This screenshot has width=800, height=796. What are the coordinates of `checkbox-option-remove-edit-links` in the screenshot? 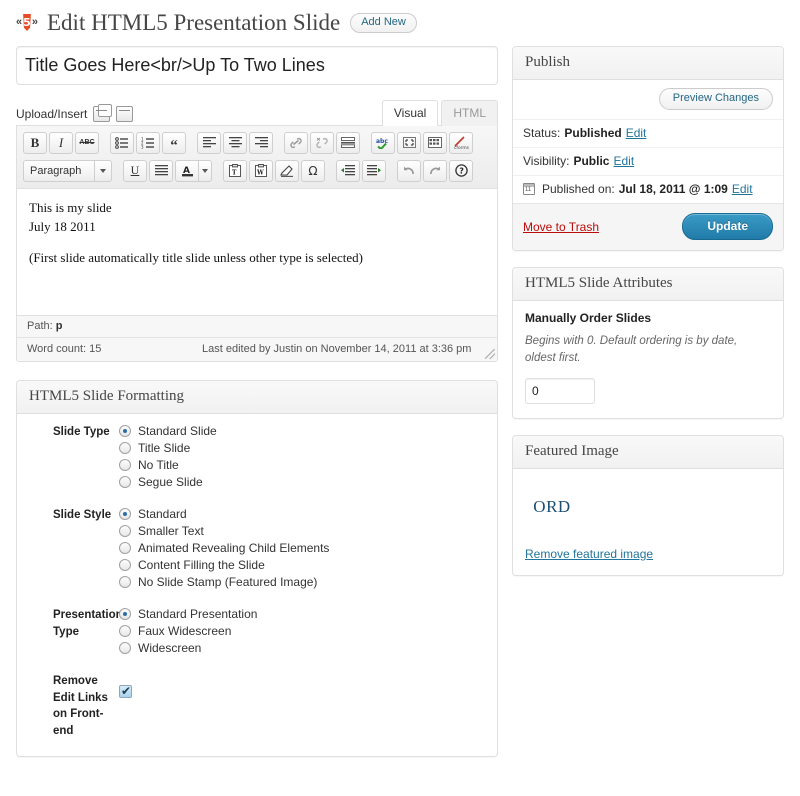 It's located at (302, 685).